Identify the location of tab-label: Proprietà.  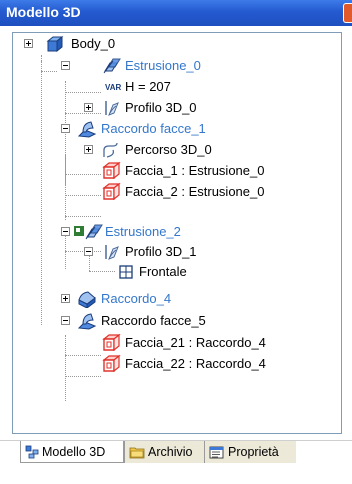
(253, 452).